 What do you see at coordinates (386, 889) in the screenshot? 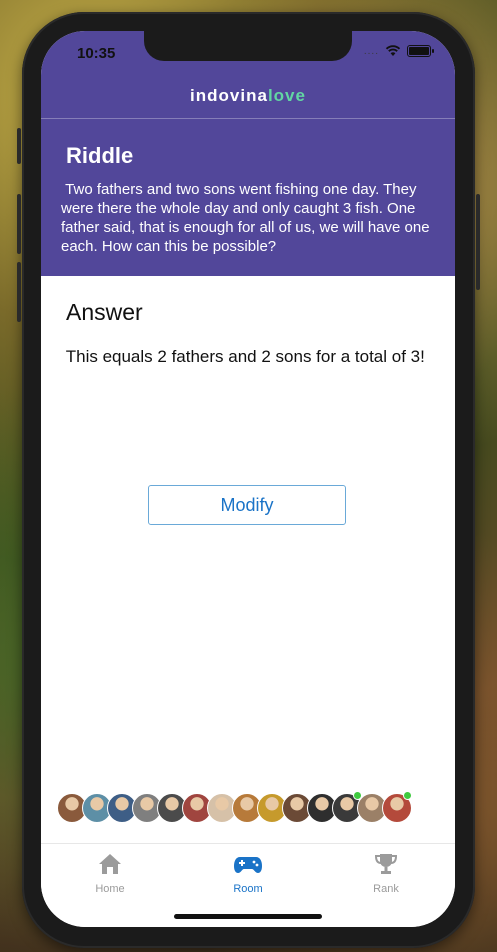
I see `tab-rank-label: Rank` at bounding box center [386, 889].